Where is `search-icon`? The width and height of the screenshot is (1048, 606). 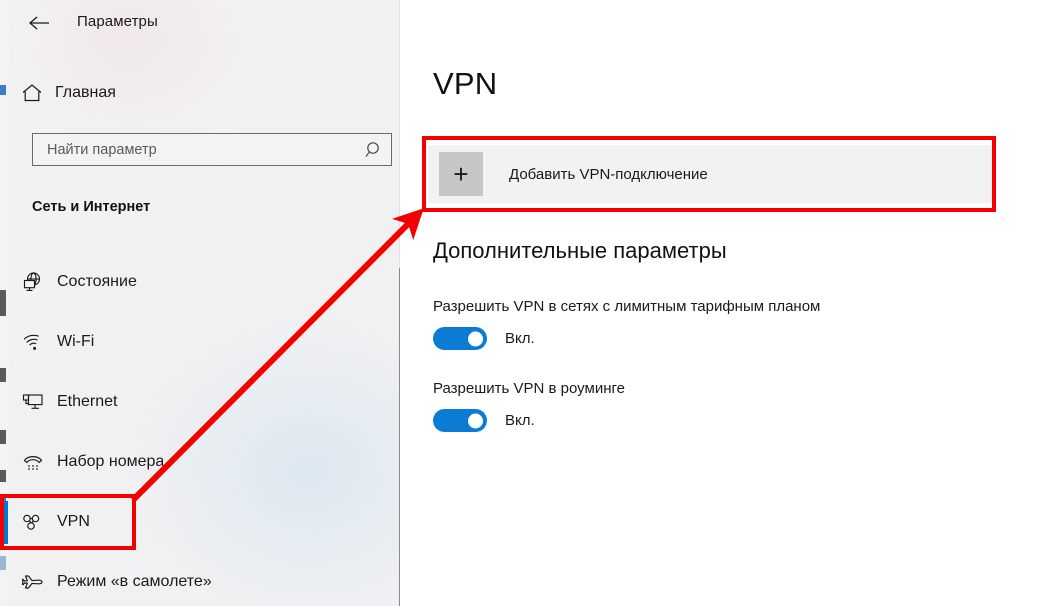
search-icon is located at coordinates (374, 150).